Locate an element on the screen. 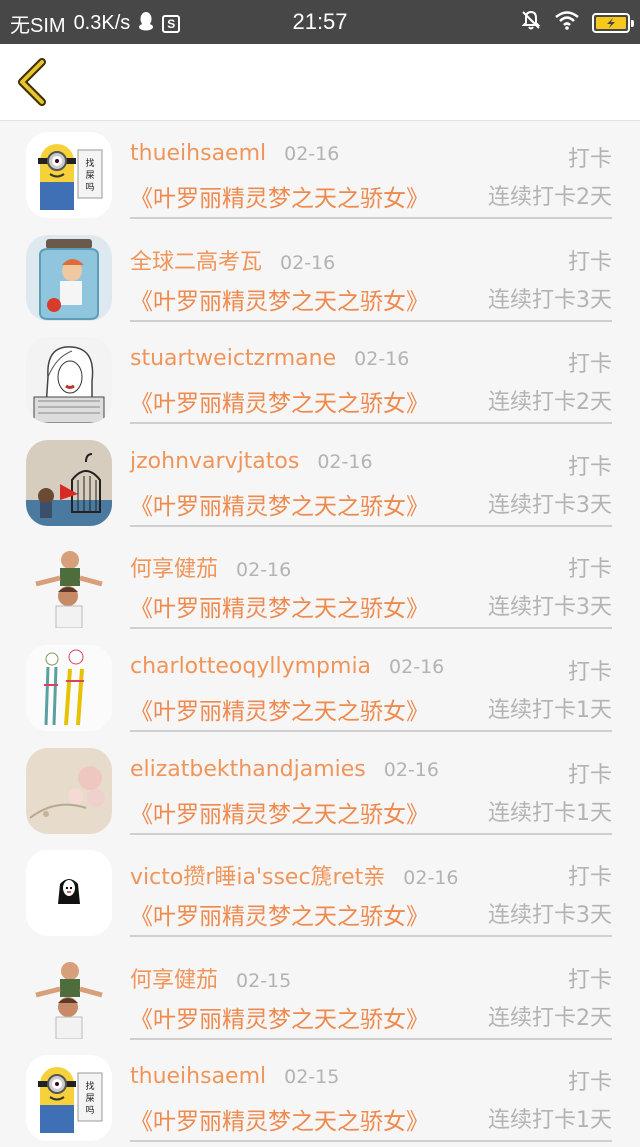 This screenshot has height=1147, width=640. name-line: charlotteoqyllympmia 02-16 is located at coordinates (287, 670).